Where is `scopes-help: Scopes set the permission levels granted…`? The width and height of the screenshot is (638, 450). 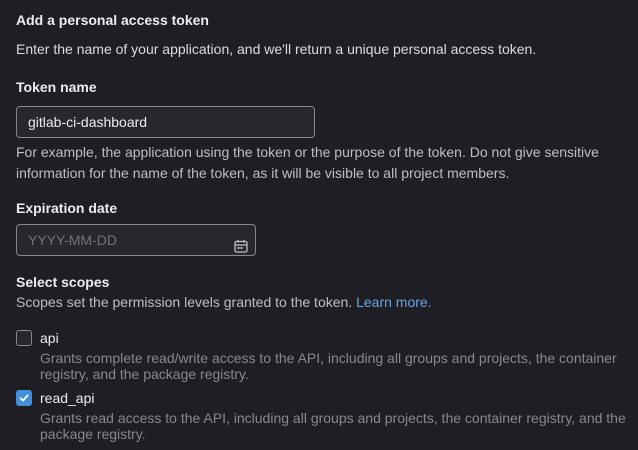
scopes-help: Scopes set the permission levels granted… is located at coordinates (224, 302).